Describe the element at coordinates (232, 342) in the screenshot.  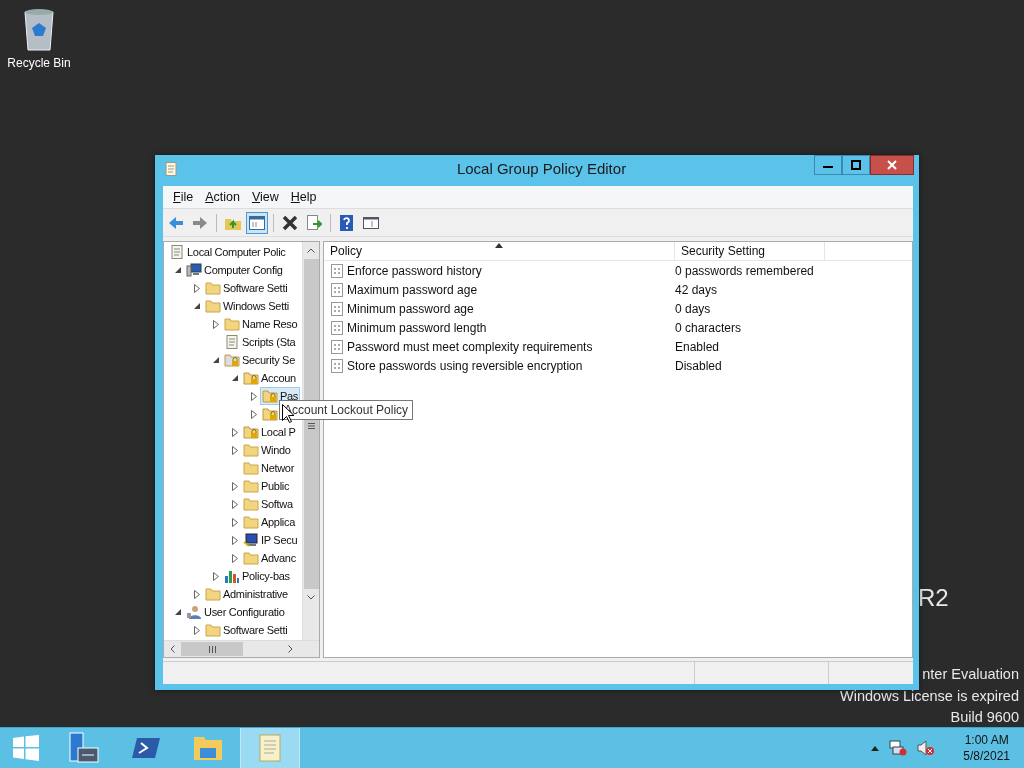
I see `script-icon` at that location.